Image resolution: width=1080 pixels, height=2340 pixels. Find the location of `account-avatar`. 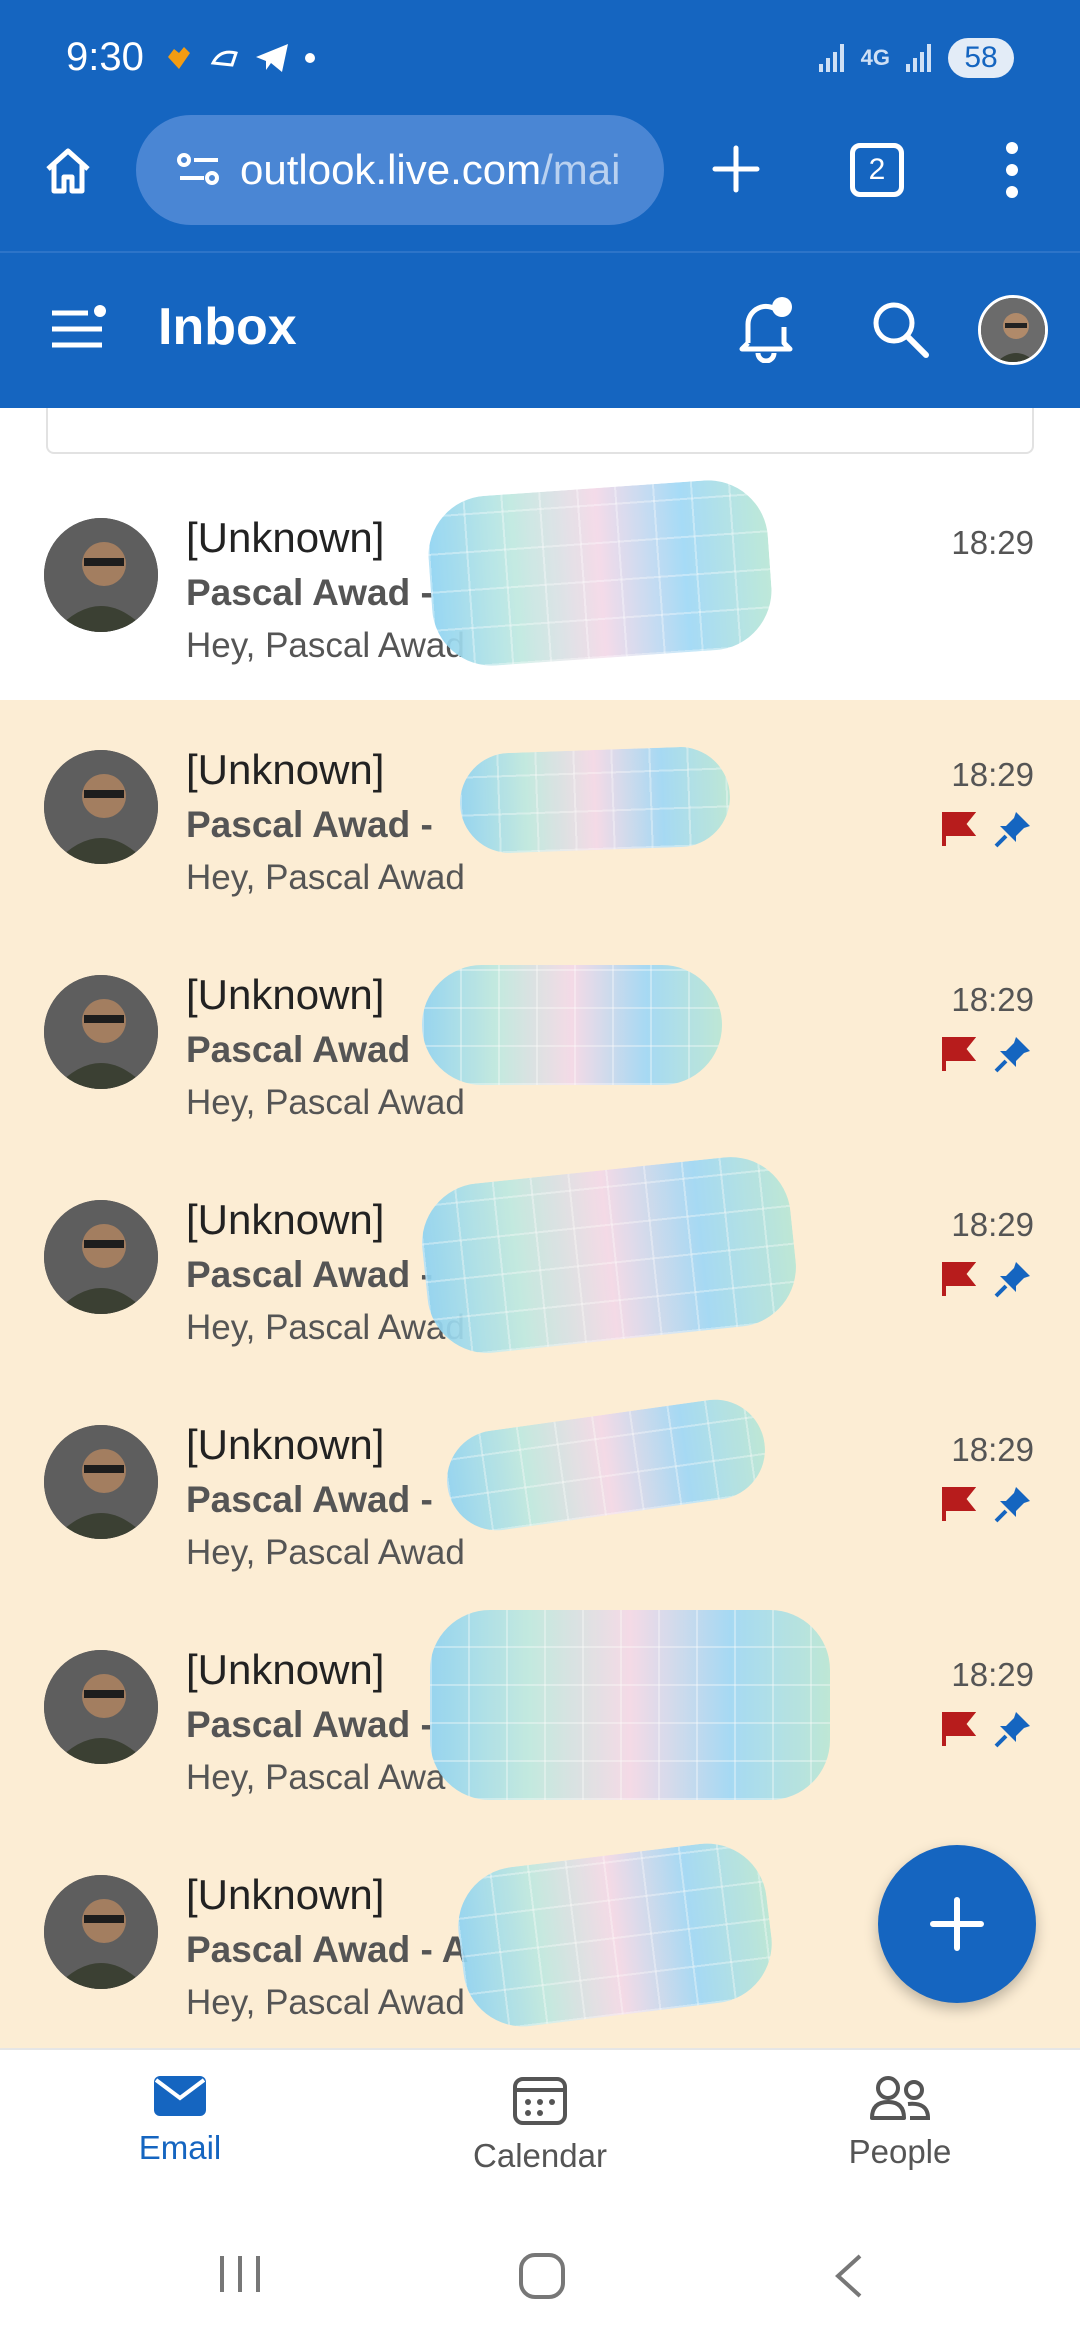

account-avatar is located at coordinates (1013, 330).